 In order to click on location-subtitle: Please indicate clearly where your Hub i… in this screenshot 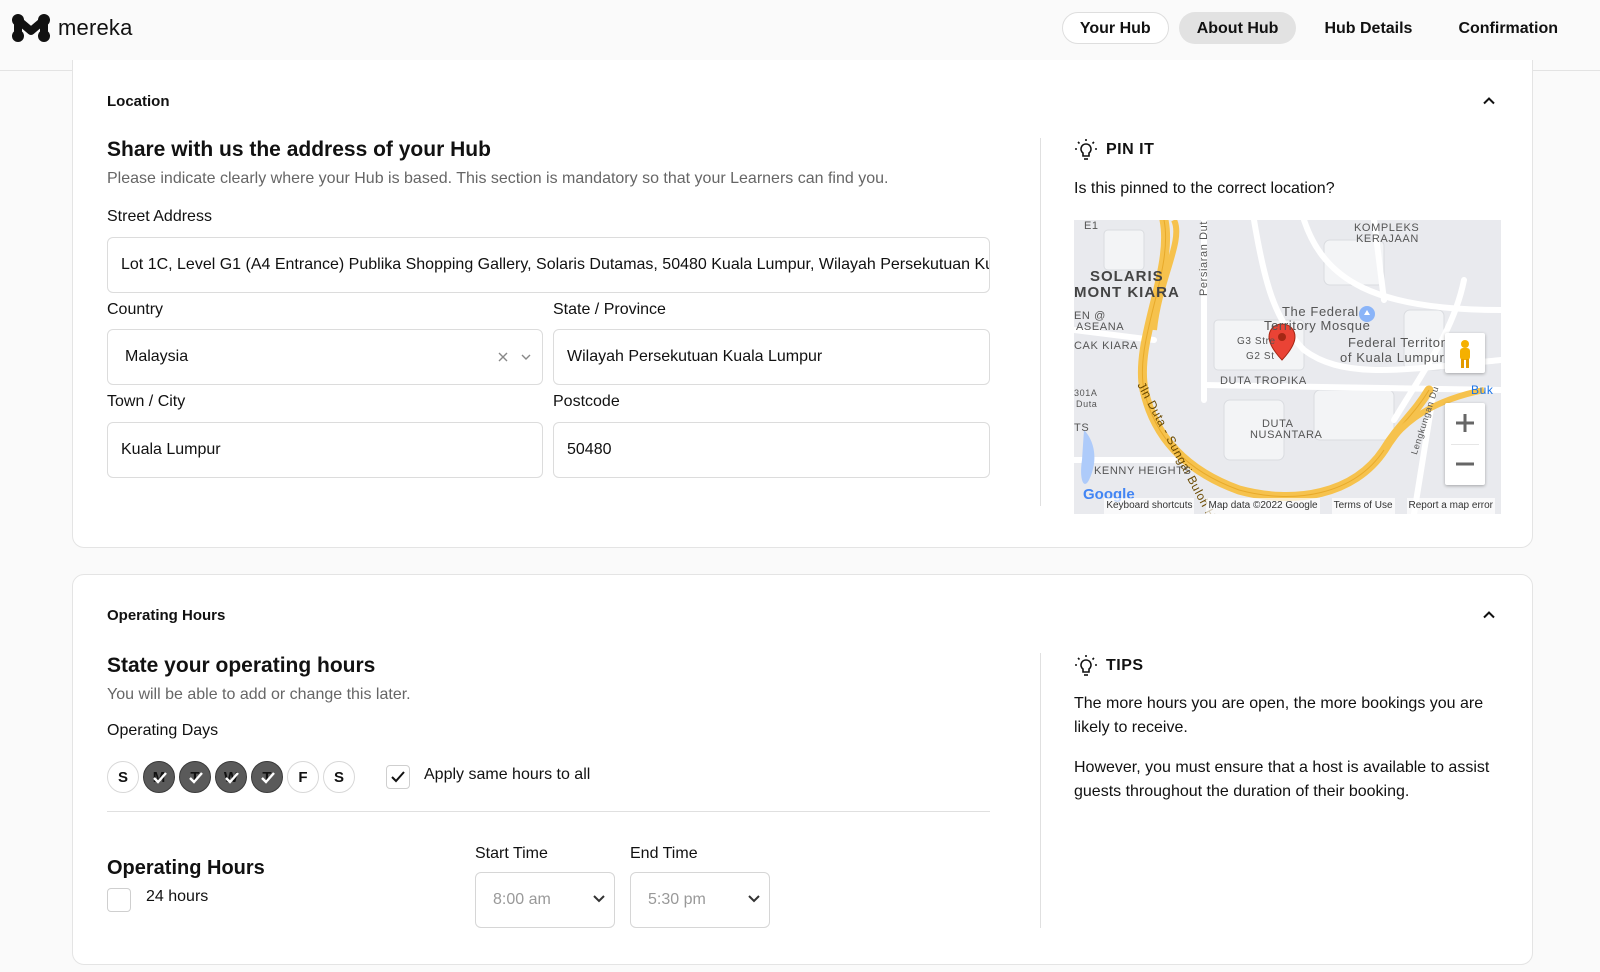, I will do `click(498, 178)`.